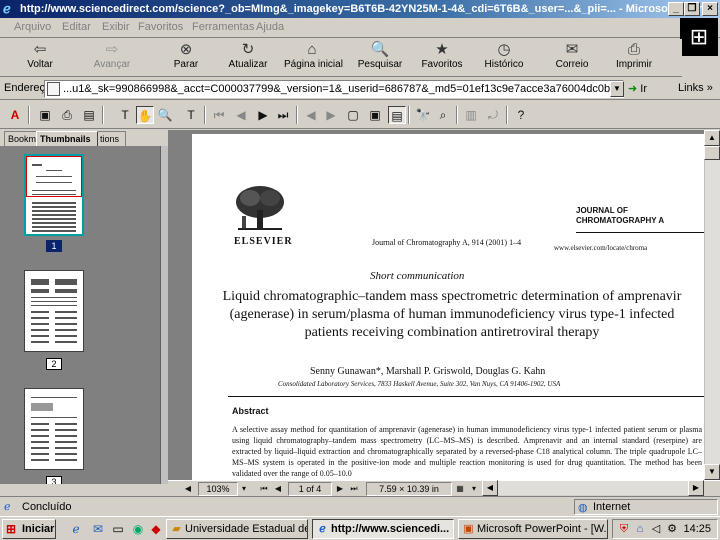 The image size is (720, 540). Describe the element at coordinates (572, 49) in the screenshot. I see `mail-icon: ✉` at that location.